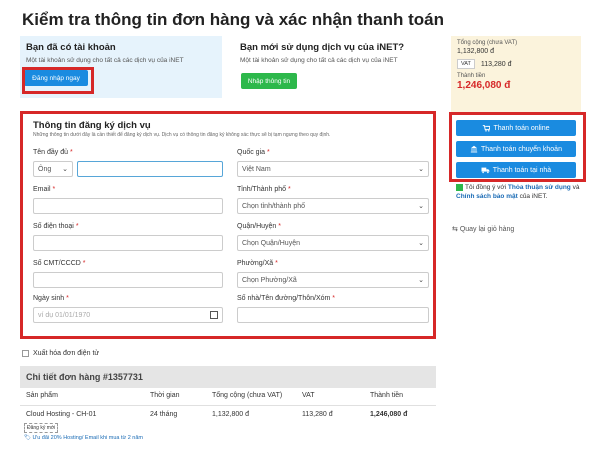  Describe the element at coordinates (71, 47) in the screenshot. I see `login-card-title: Bạn đã có tài khoản` at that location.